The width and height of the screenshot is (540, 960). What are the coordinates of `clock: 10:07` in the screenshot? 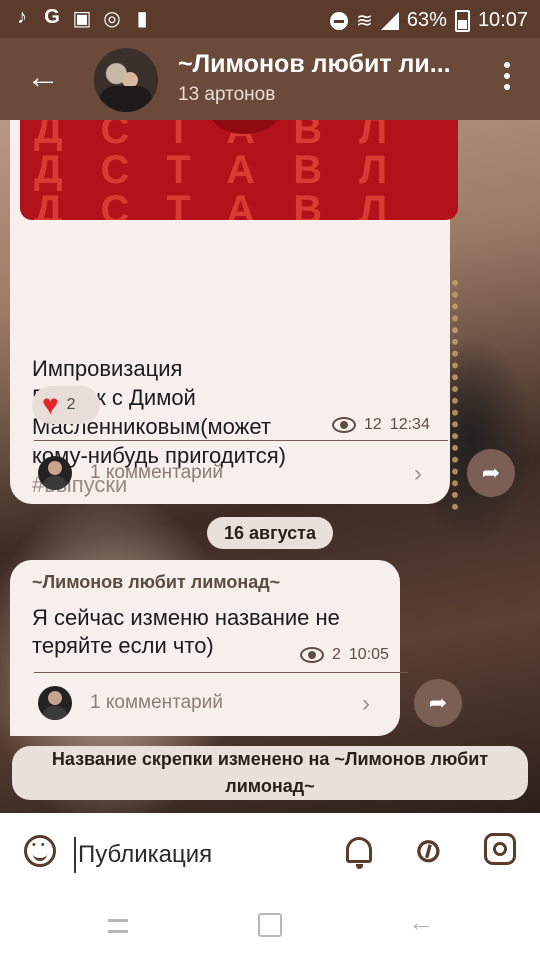 It's located at (502, 20).